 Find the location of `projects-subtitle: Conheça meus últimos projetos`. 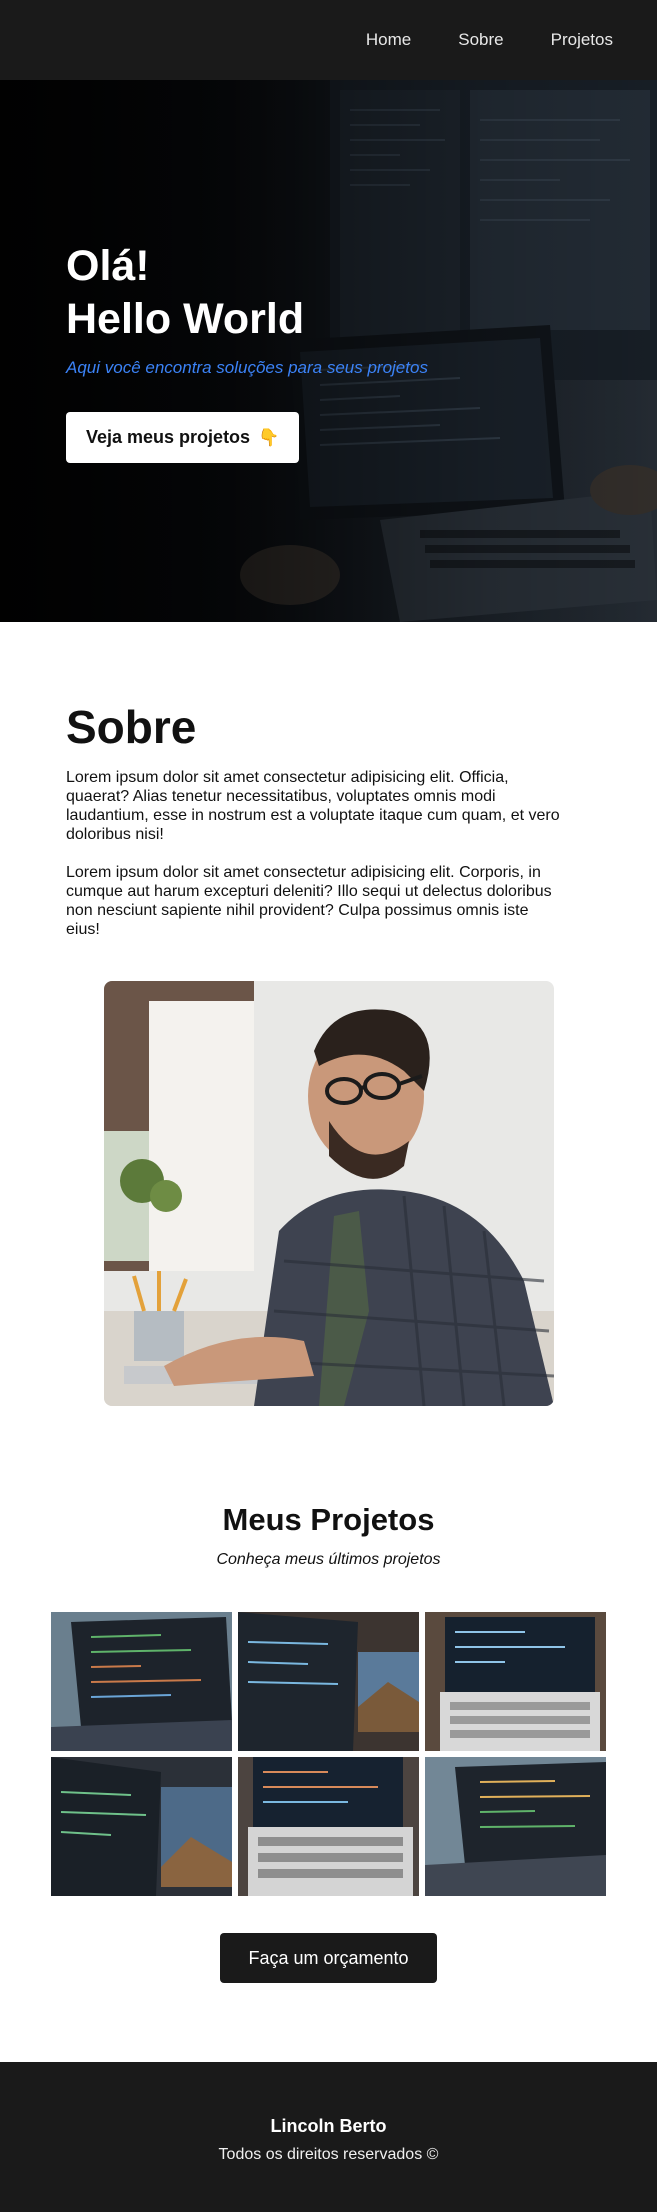

projects-subtitle: Conheça meus últimos projetos is located at coordinates (328, 1559).